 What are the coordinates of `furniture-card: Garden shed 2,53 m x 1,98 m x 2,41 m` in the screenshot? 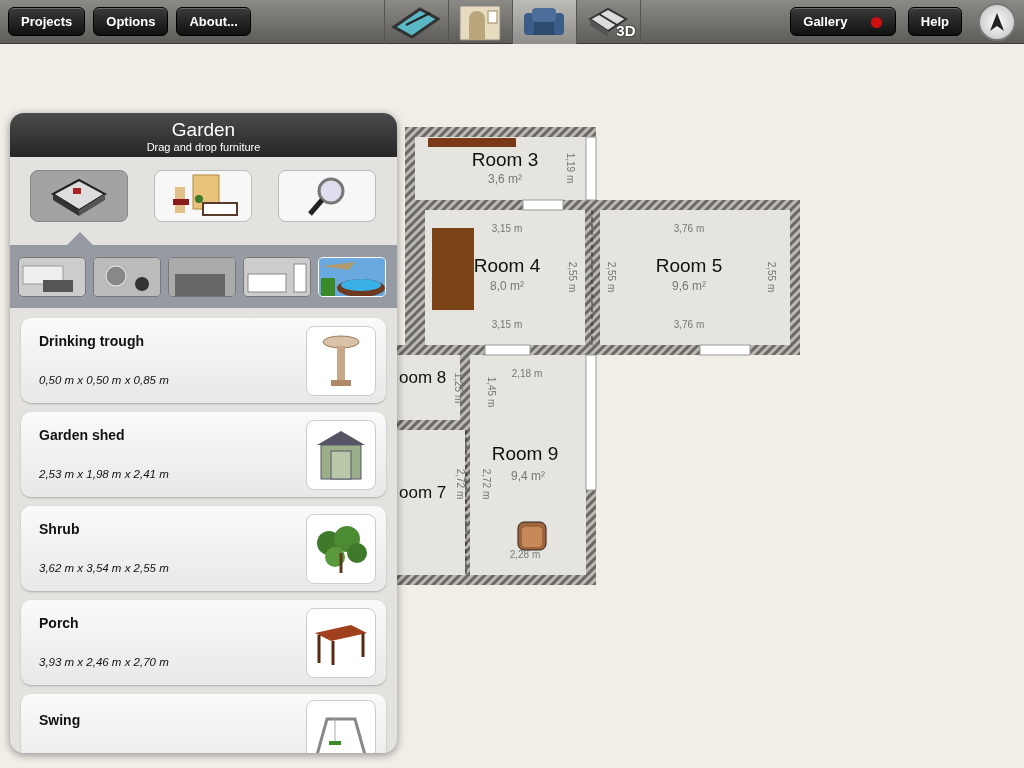 It's located at (203, 454).